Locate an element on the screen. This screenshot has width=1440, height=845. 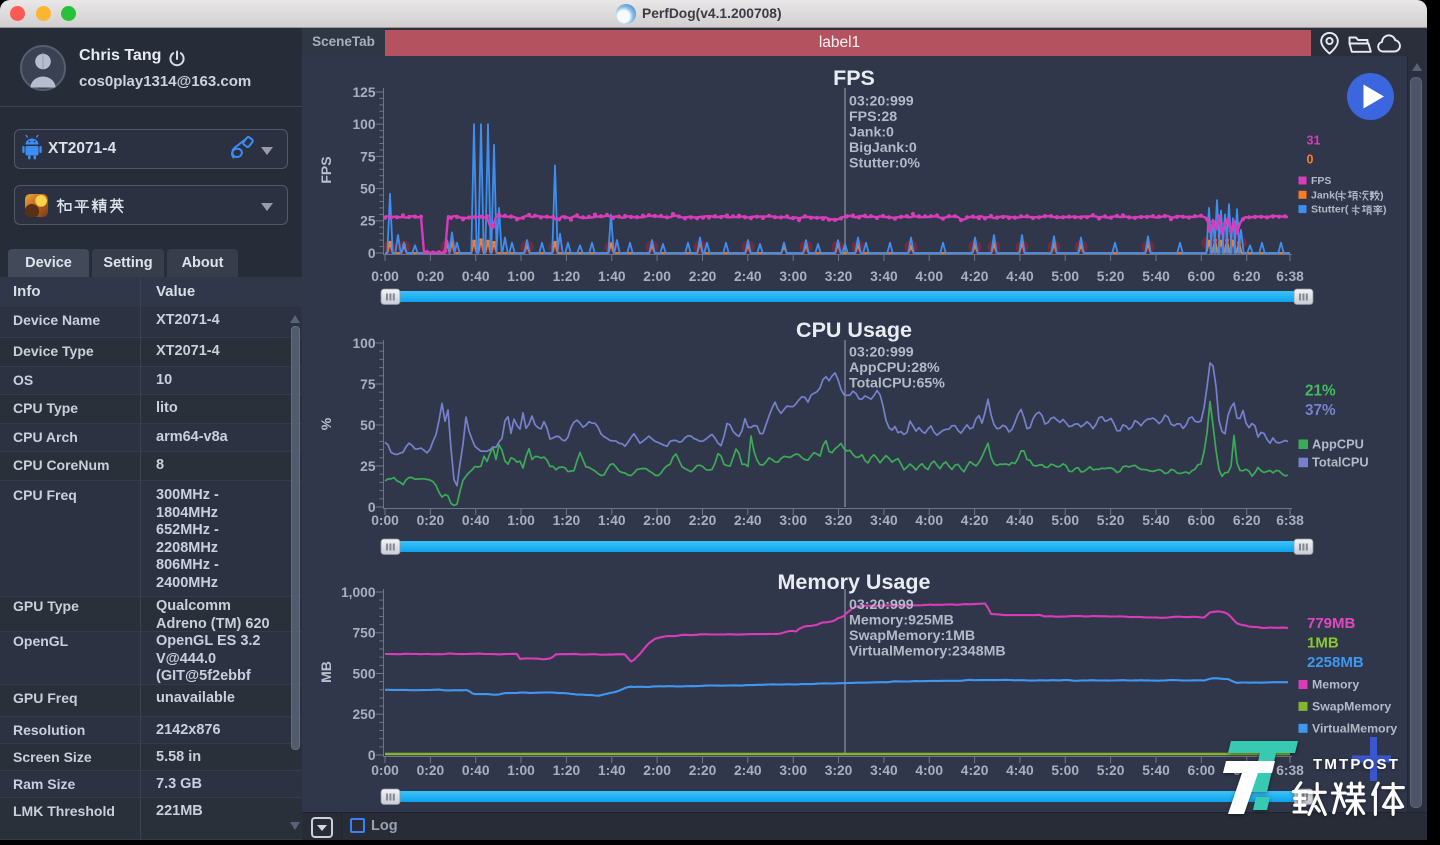
svg-text: 750 is located at coordinates (363, 633).